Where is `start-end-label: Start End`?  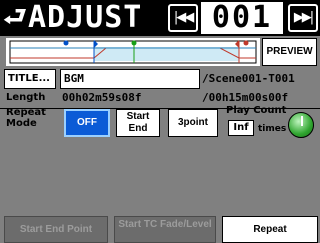
start-end-label: Start End is located at coordinates (138, 122).